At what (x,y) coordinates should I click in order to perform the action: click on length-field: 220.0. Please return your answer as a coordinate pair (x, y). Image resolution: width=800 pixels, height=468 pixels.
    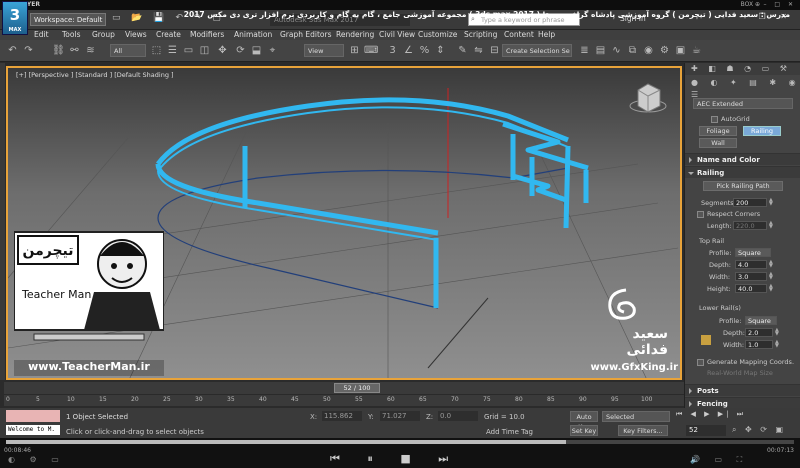
    Looking at the image, I should click on (750, 225).